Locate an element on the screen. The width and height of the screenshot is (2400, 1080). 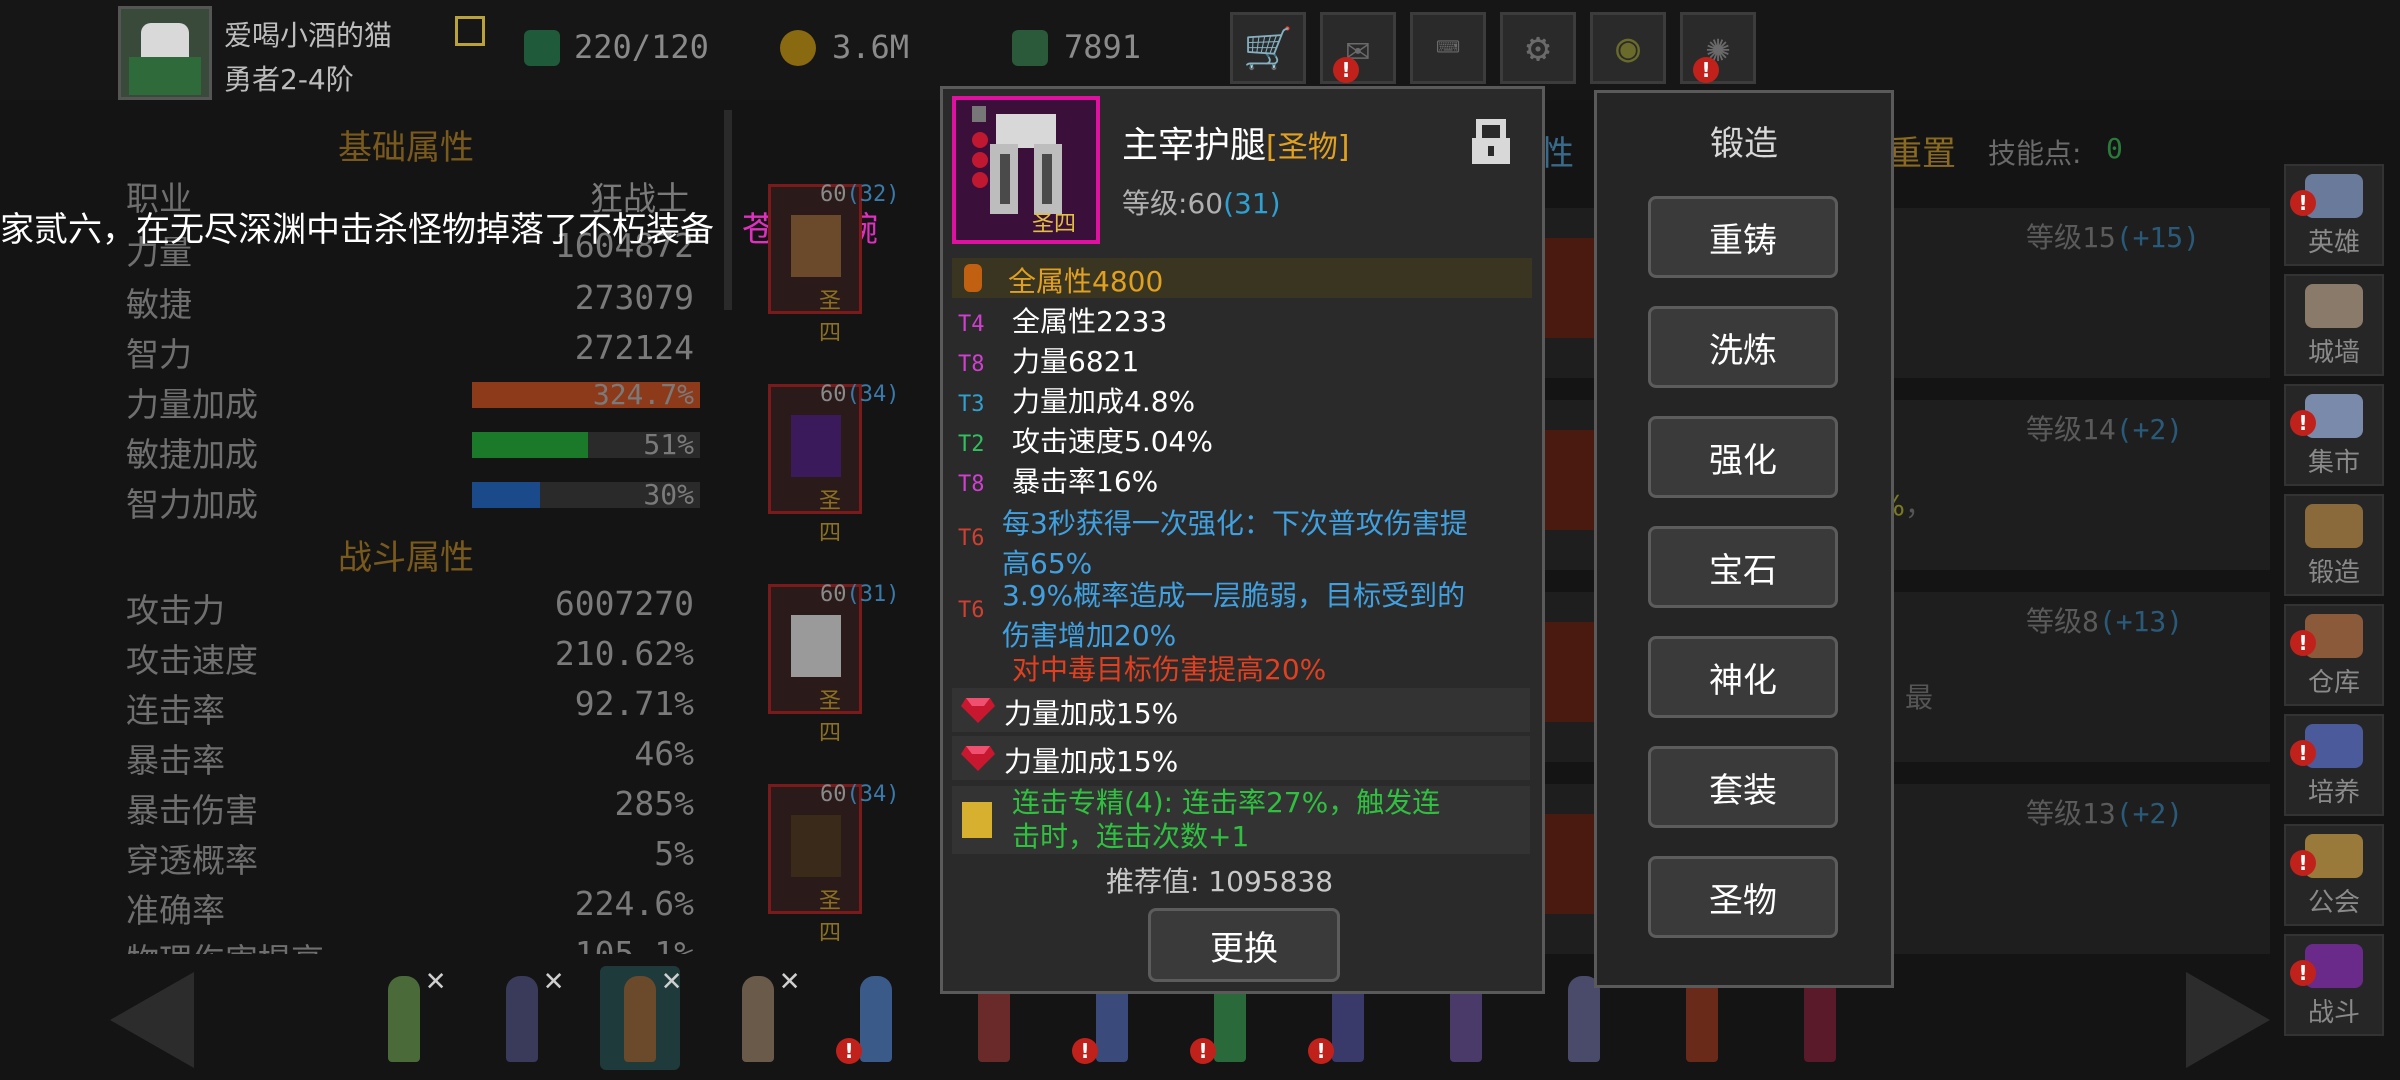
skill-level-bonus: (+2) is located at coordinates (2149, 813).